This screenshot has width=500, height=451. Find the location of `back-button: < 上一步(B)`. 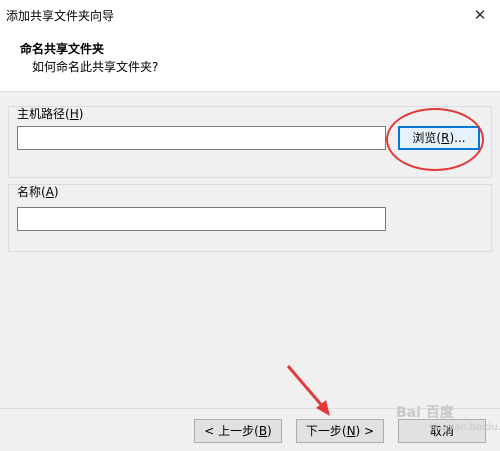

back-button: < 上一步(B) is located at coordinates (238, 431).